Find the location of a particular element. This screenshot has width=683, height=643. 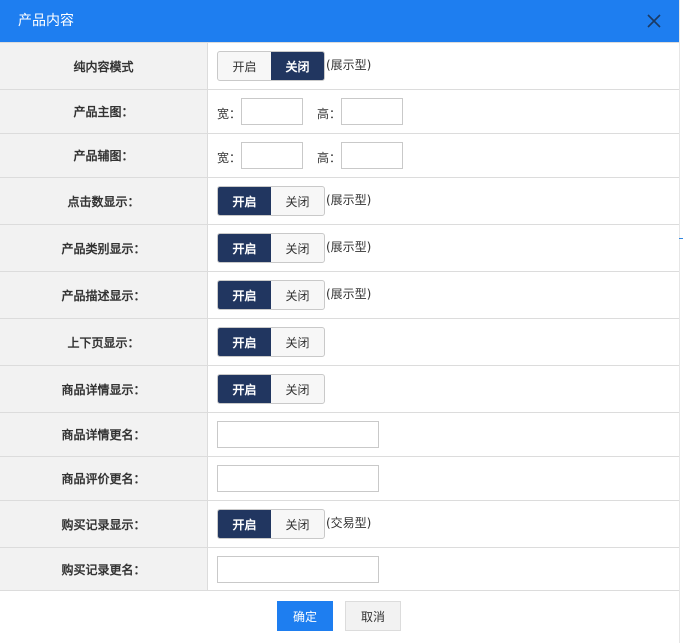

click-count-toggle: 开启 关闭 is located at coordinates (271, 201).